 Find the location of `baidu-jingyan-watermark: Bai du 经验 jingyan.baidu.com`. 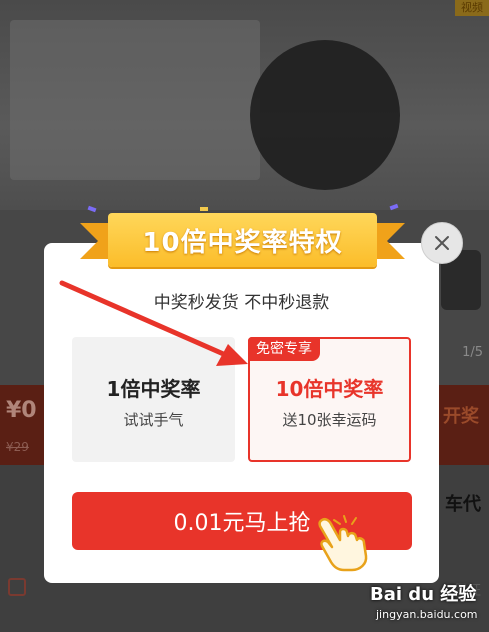

baidu-jingyan-watermark: Bai du 经验 jingyan.baidu.com is located at coordinates (427, 604).